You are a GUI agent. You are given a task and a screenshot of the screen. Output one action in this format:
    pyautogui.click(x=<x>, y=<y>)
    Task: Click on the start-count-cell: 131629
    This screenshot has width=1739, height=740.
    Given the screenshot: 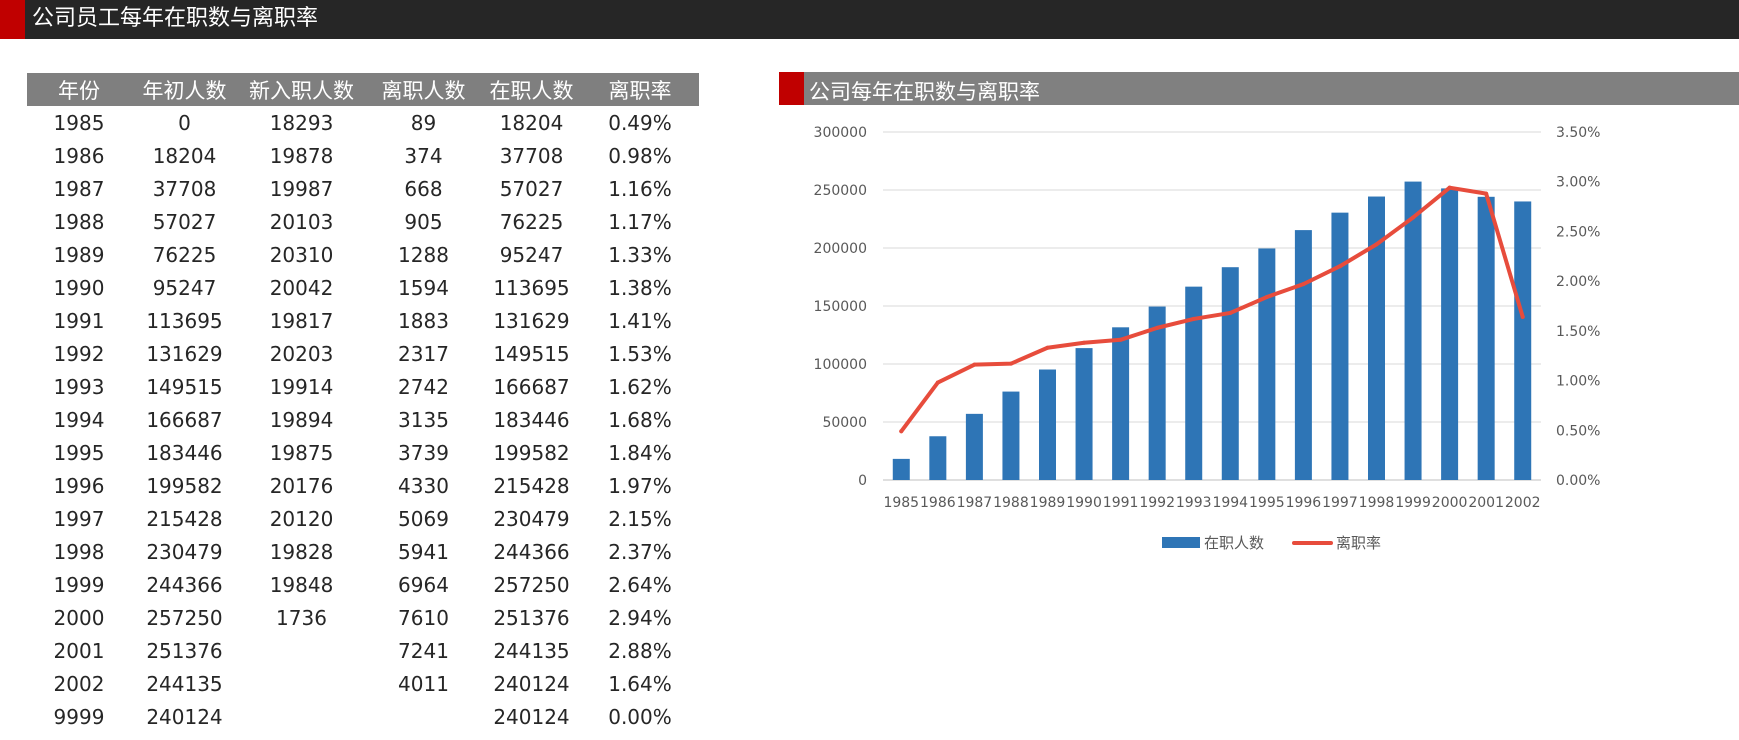 What is the action you would take?
    pyautogui.click(x=184, y=353)
    